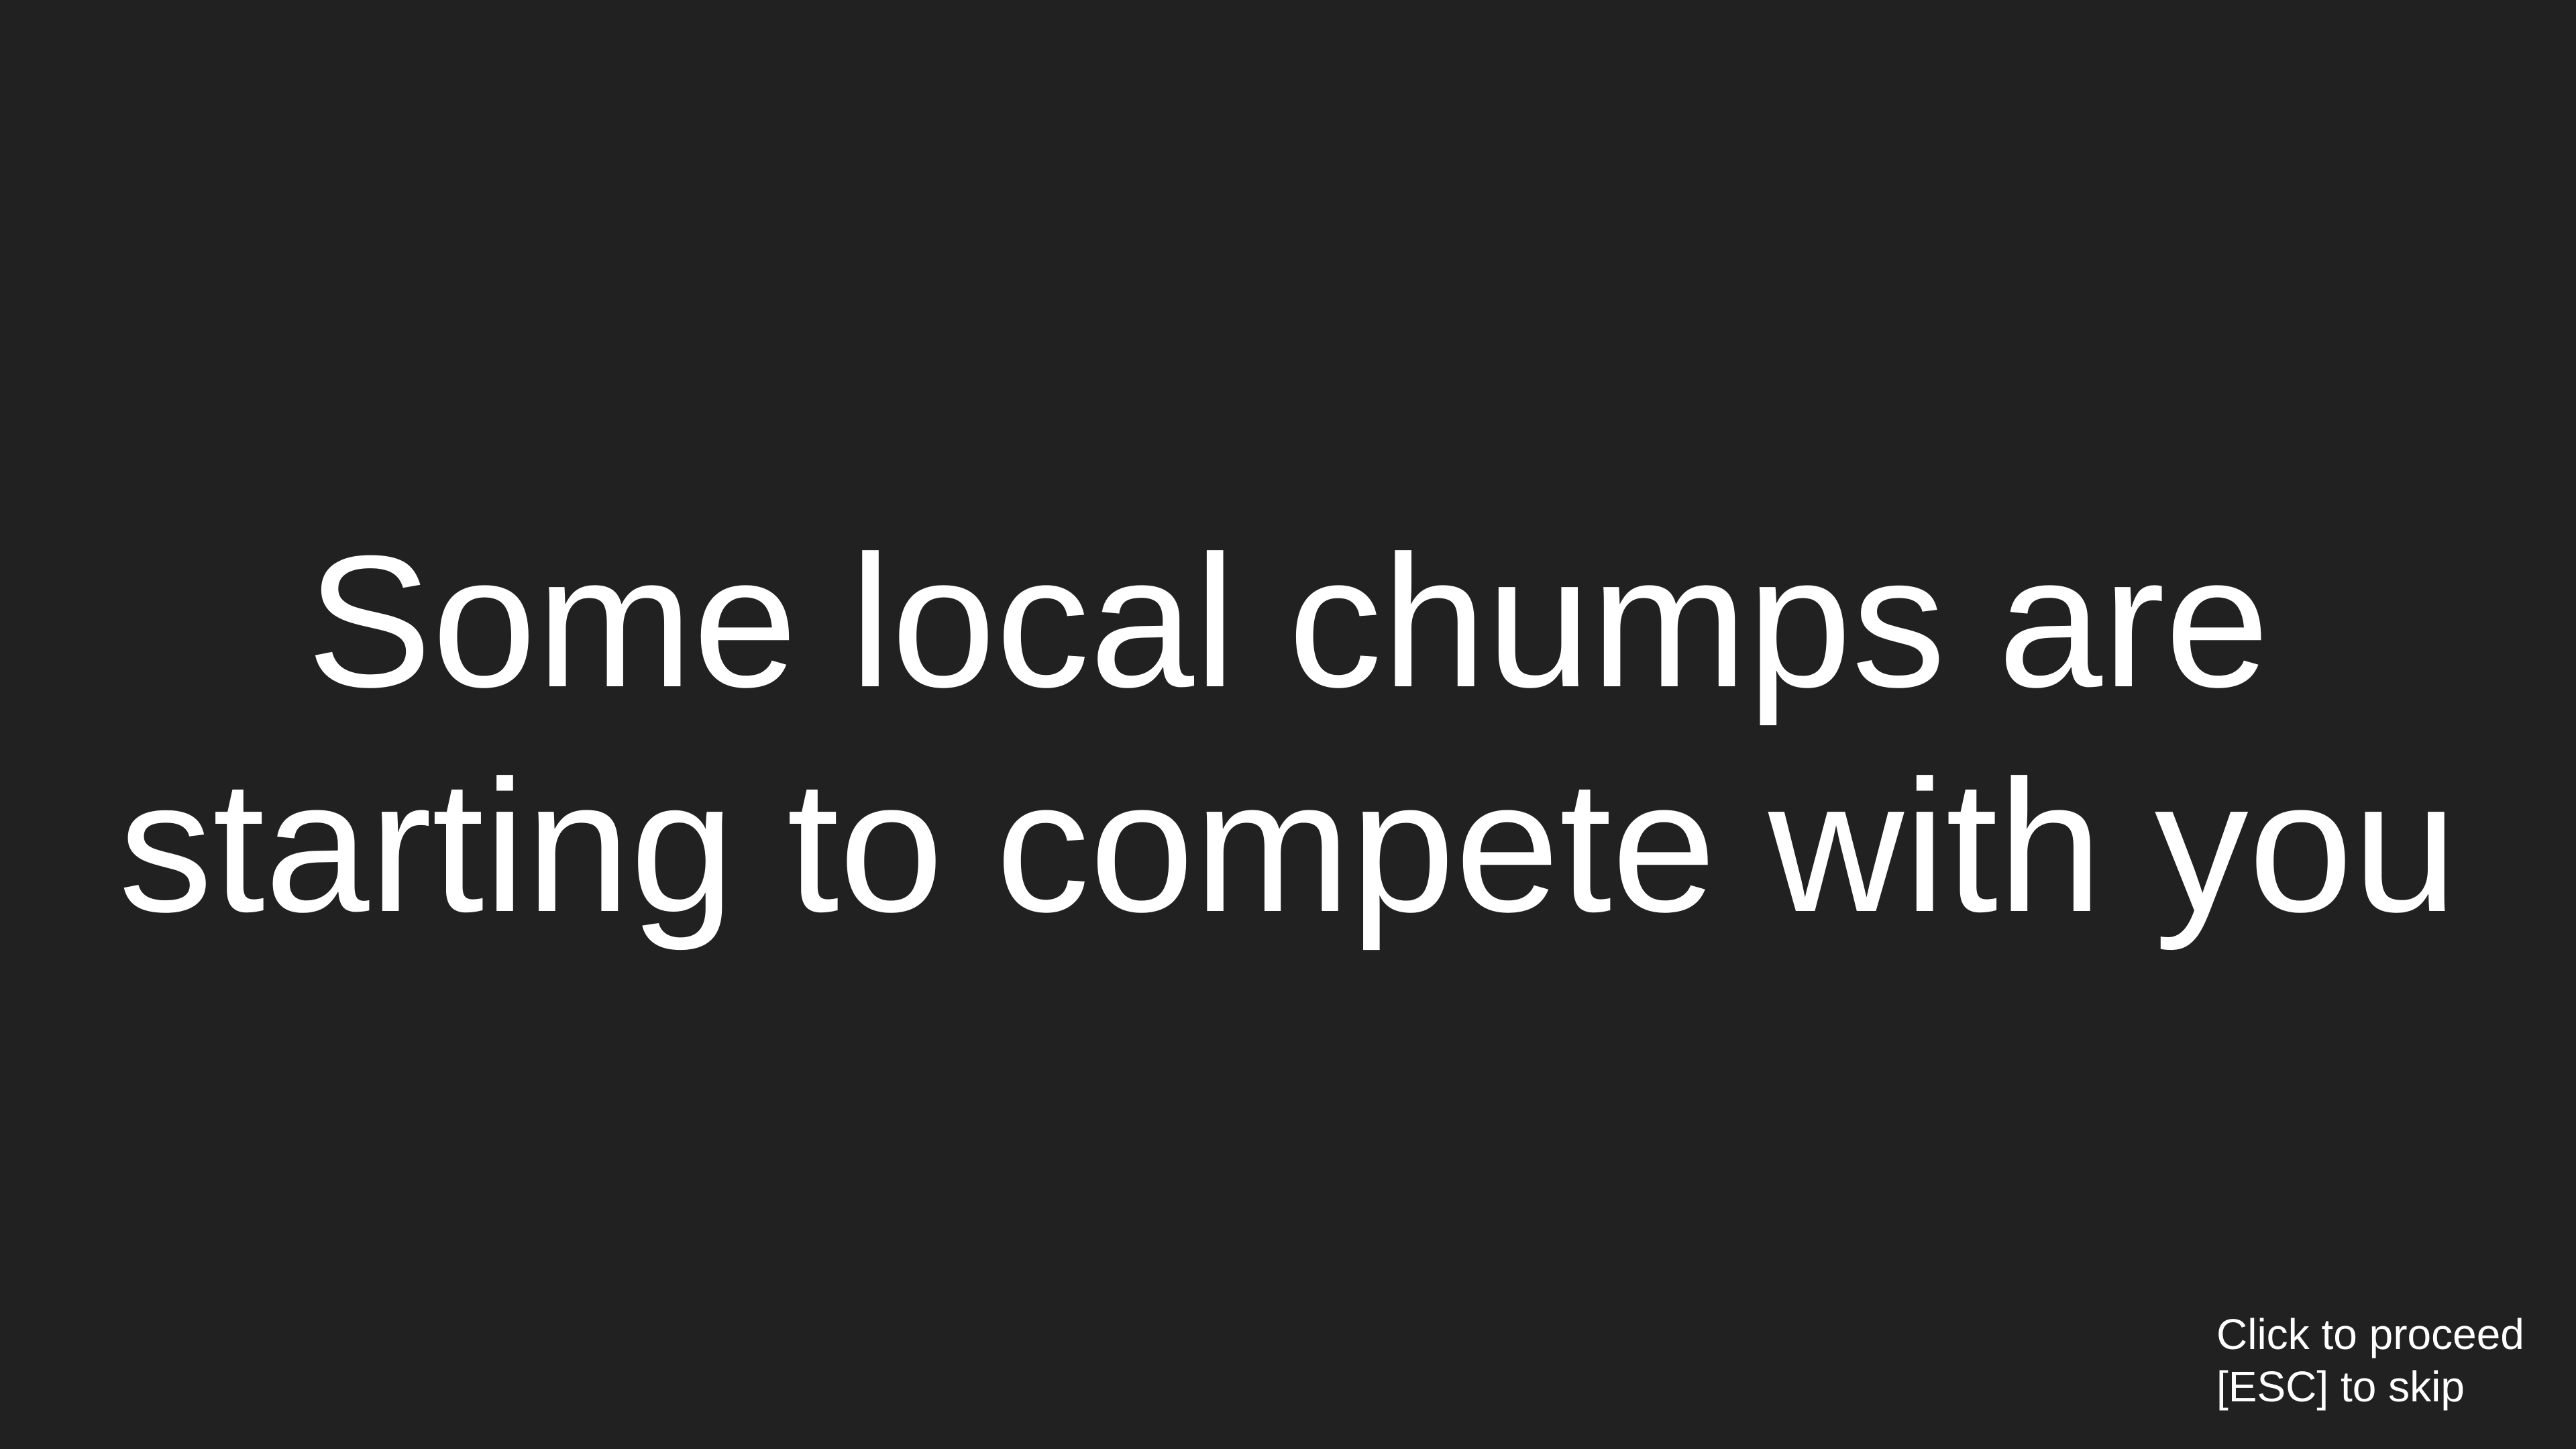 Image resolution: width=2576 pixels, height=1449 pixels. Describe the element at coordinates (1288, 622) in the screenshot. I see `cutscene-message-line-1: Some local chumps are` at that location.